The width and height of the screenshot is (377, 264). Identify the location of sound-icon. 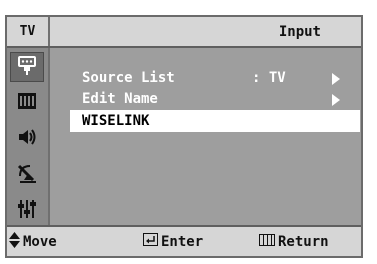
(27, 139).